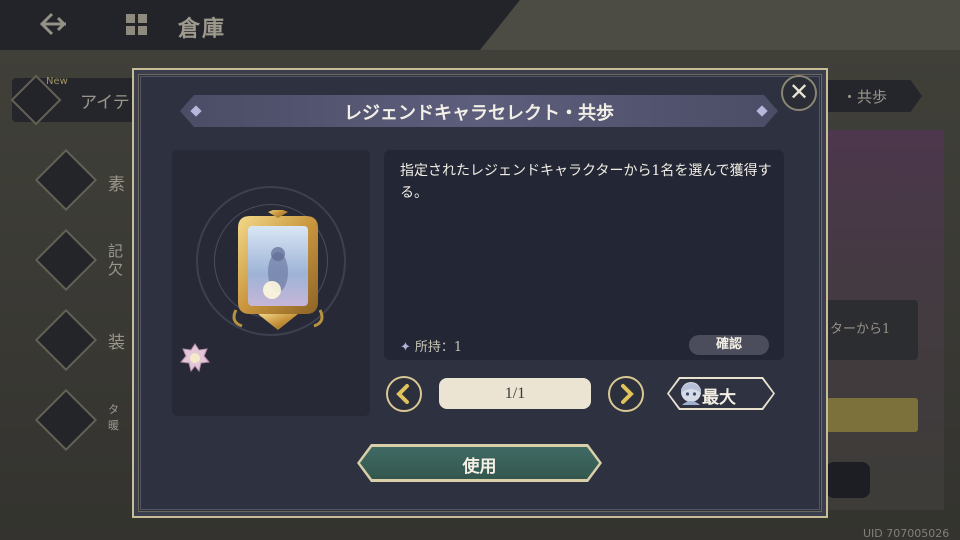 The height and width of the screenshot is (540, 960). What do you see at coordinates (479, 467) in the screenshot?
I see `use-button-label: 使用` at bounding box center [479, 467].